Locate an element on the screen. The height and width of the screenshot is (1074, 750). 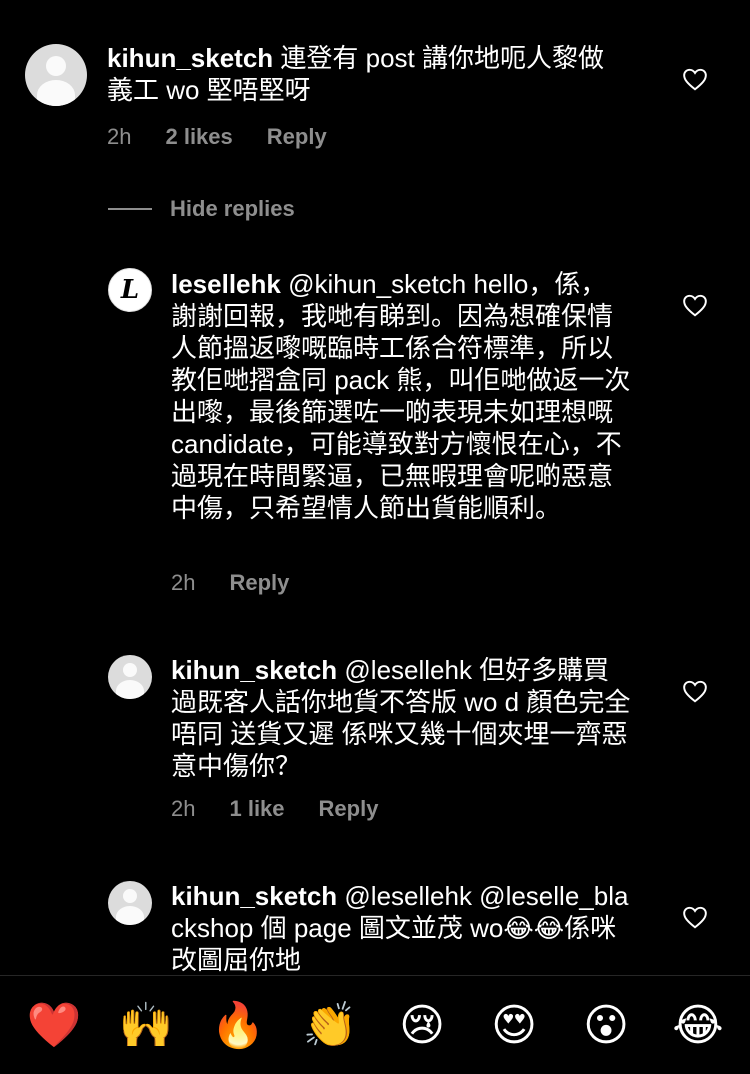
heart-eyes-emoji-button: 😍 is located at coordinates (514, 1026).